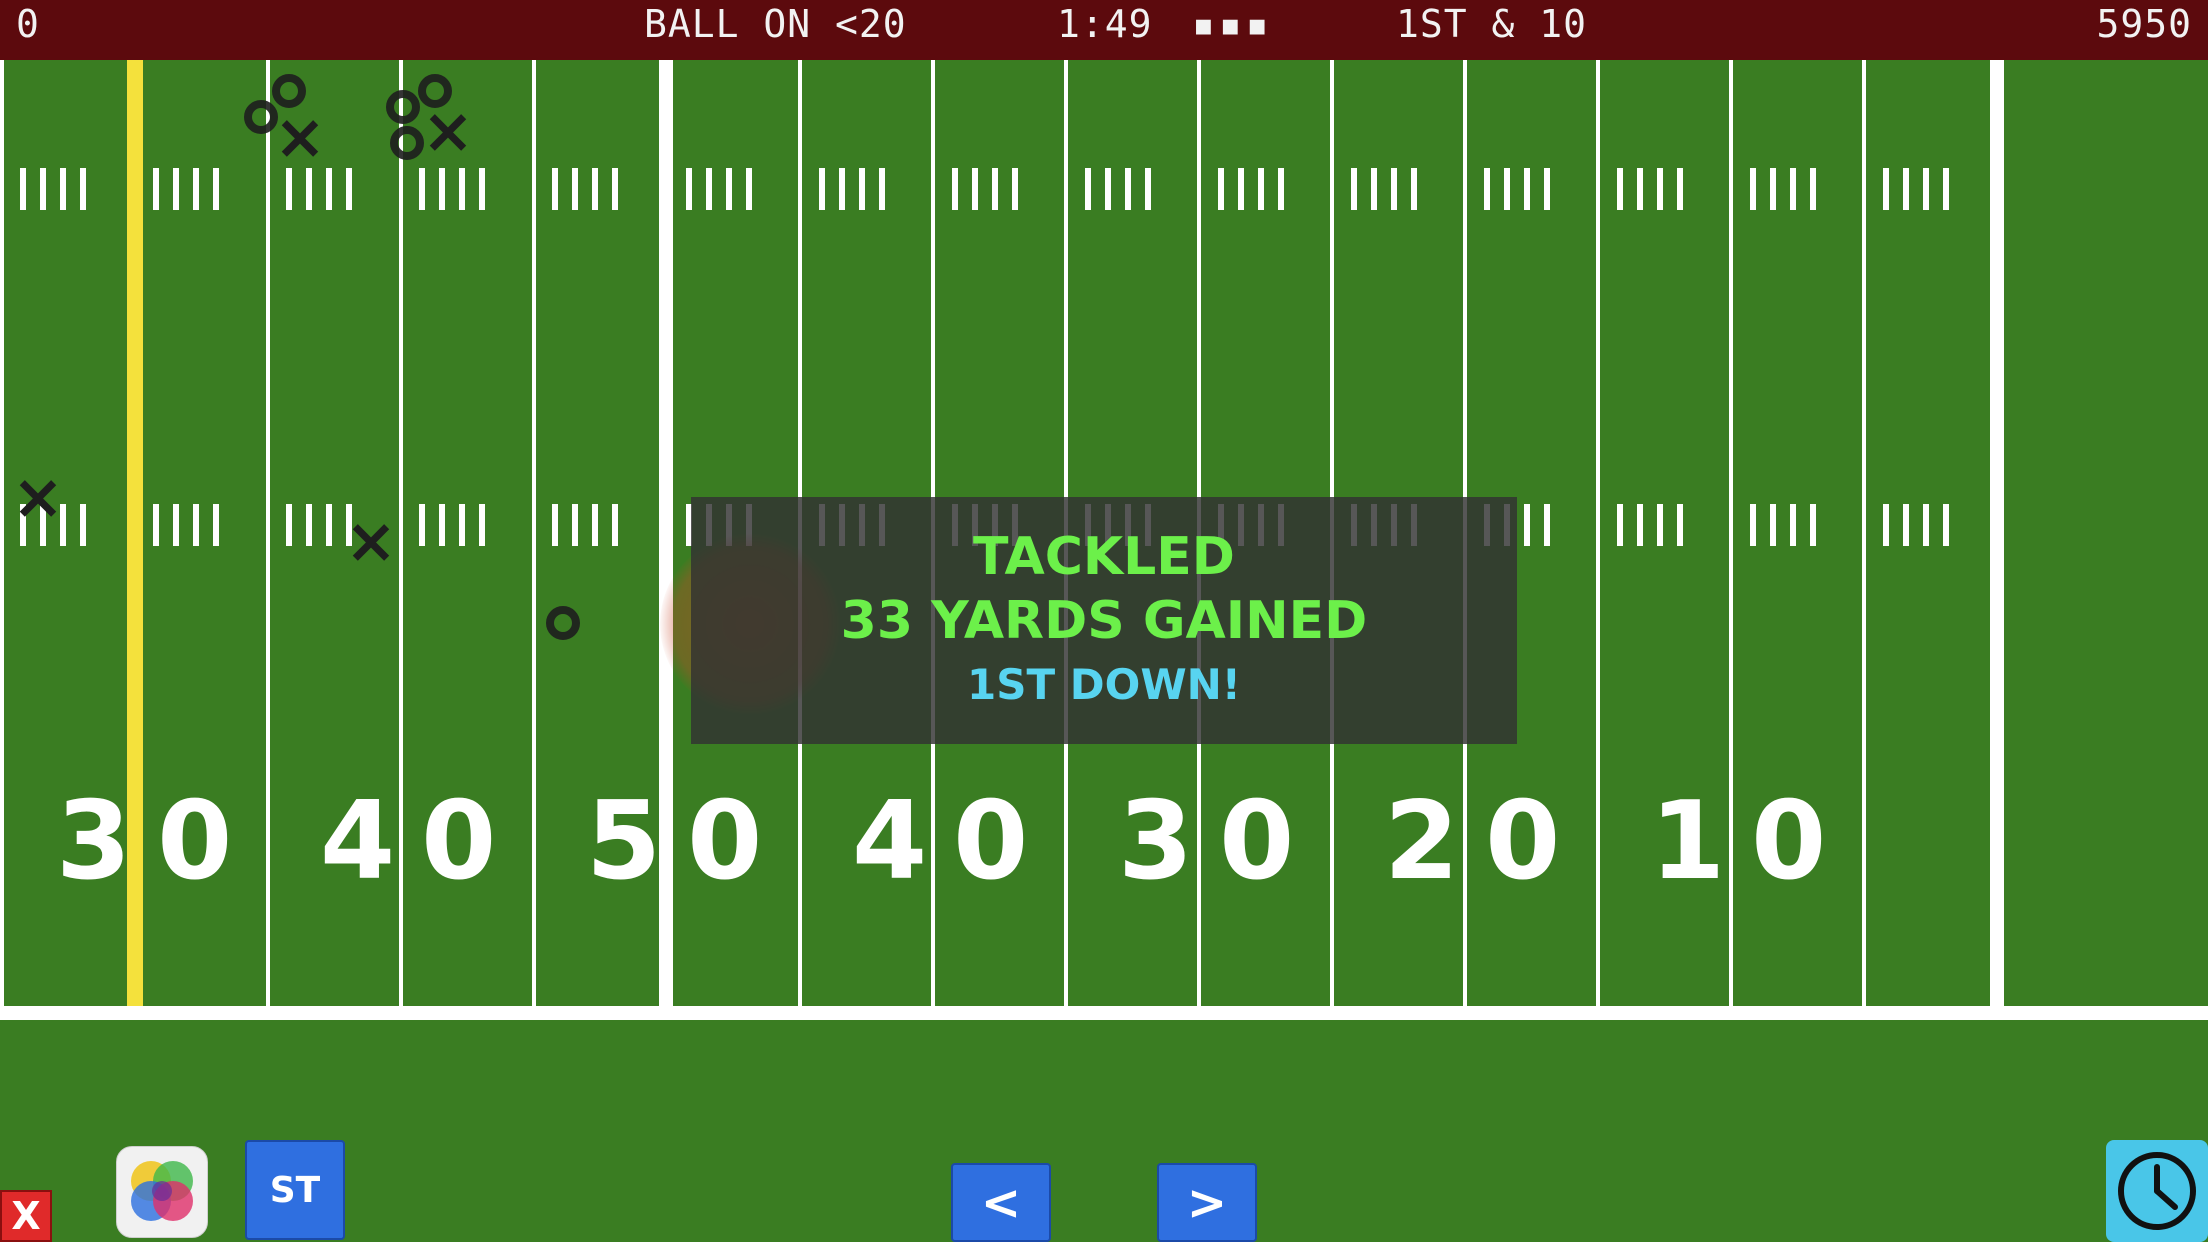  What do you see at coordinates (1472, 841) in the screenshot?
I see `yard-number-20: 20` at bounding box center [1472, 841].